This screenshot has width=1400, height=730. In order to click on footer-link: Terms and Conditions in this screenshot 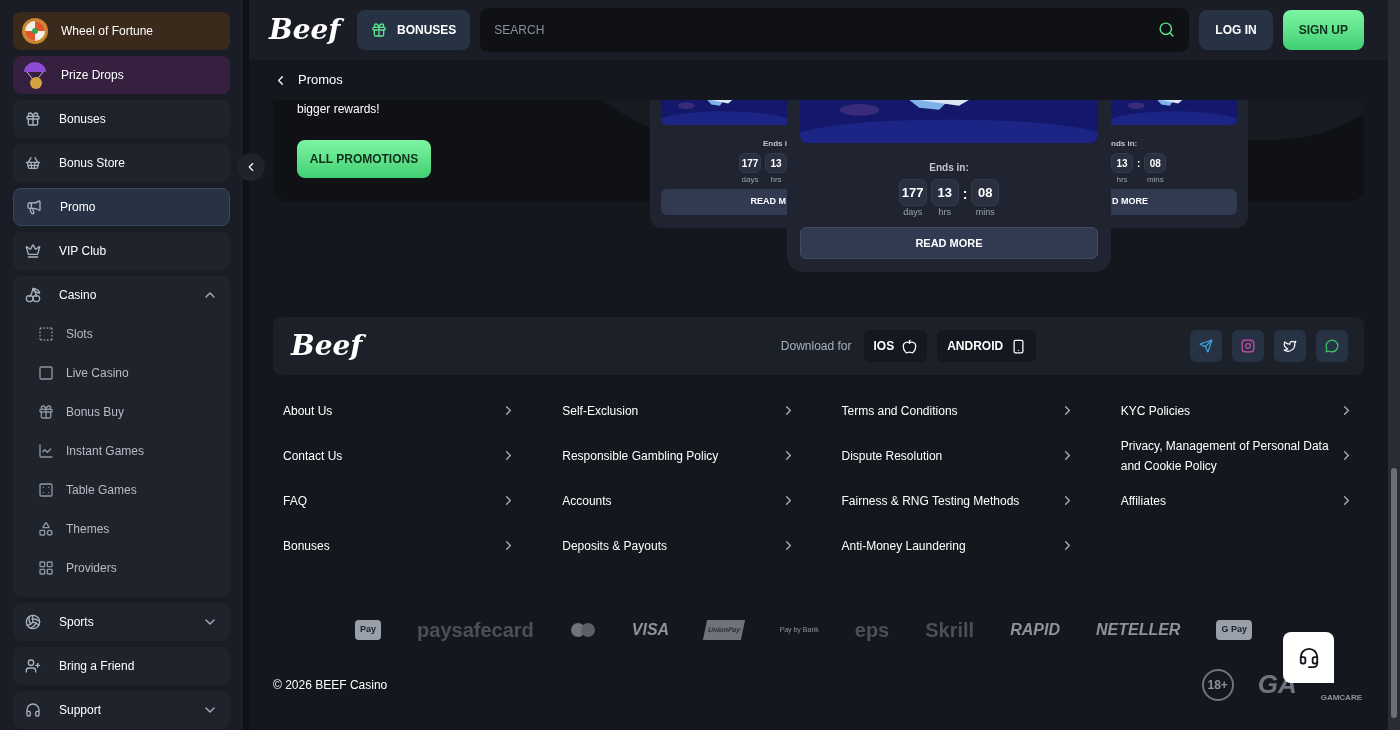, I will do `click(958, 410)`.